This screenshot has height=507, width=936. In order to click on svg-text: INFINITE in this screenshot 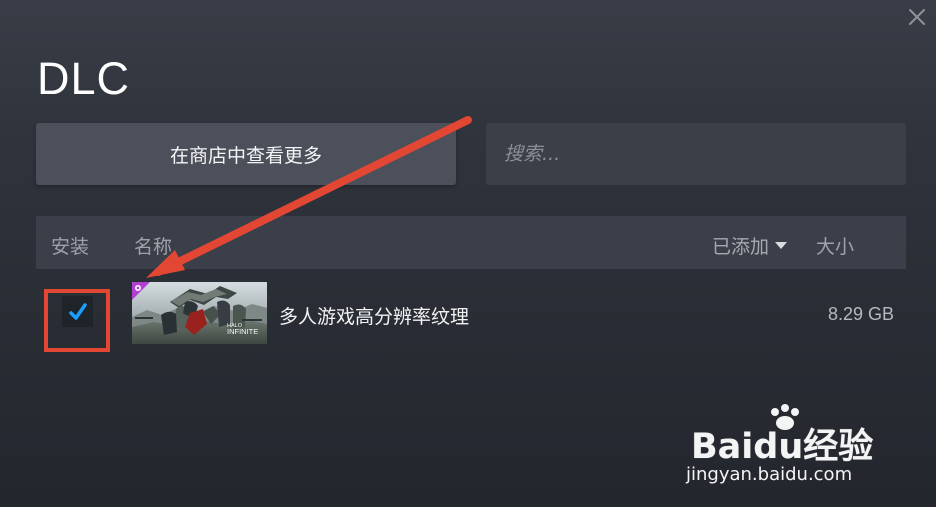, I will do `click(242, 331)`.